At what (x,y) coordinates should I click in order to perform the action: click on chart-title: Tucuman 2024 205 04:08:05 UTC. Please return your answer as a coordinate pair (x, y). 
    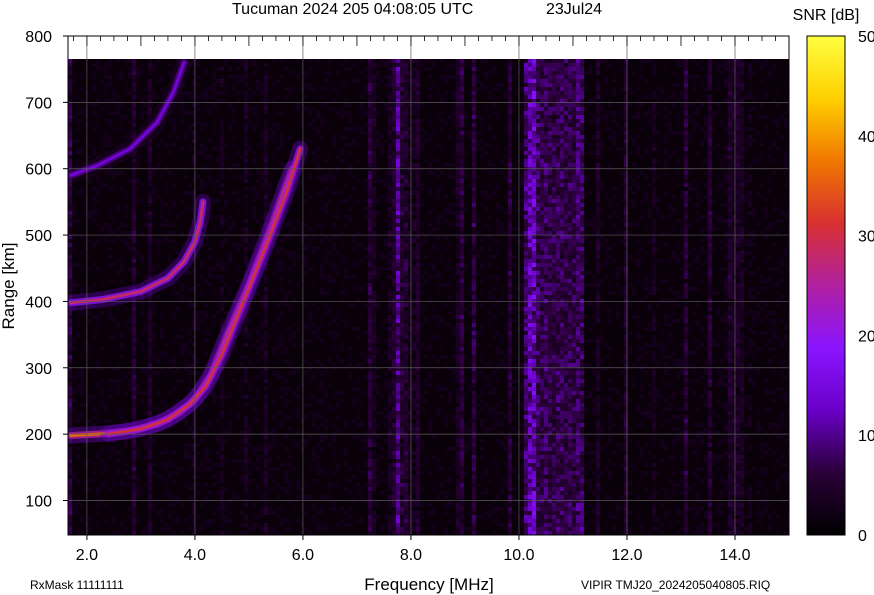
    Looking at the image, I should click on (352, 9).